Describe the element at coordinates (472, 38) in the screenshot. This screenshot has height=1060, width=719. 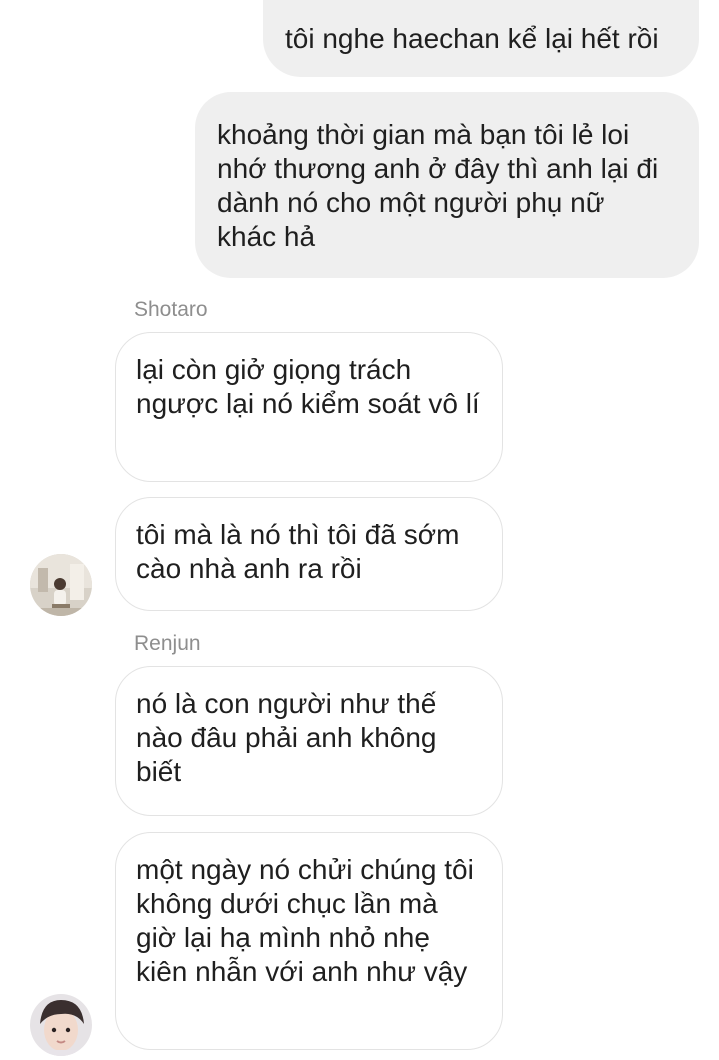
I see `message-text: tôi nghe haechan kể lại hết rồi` at that location.